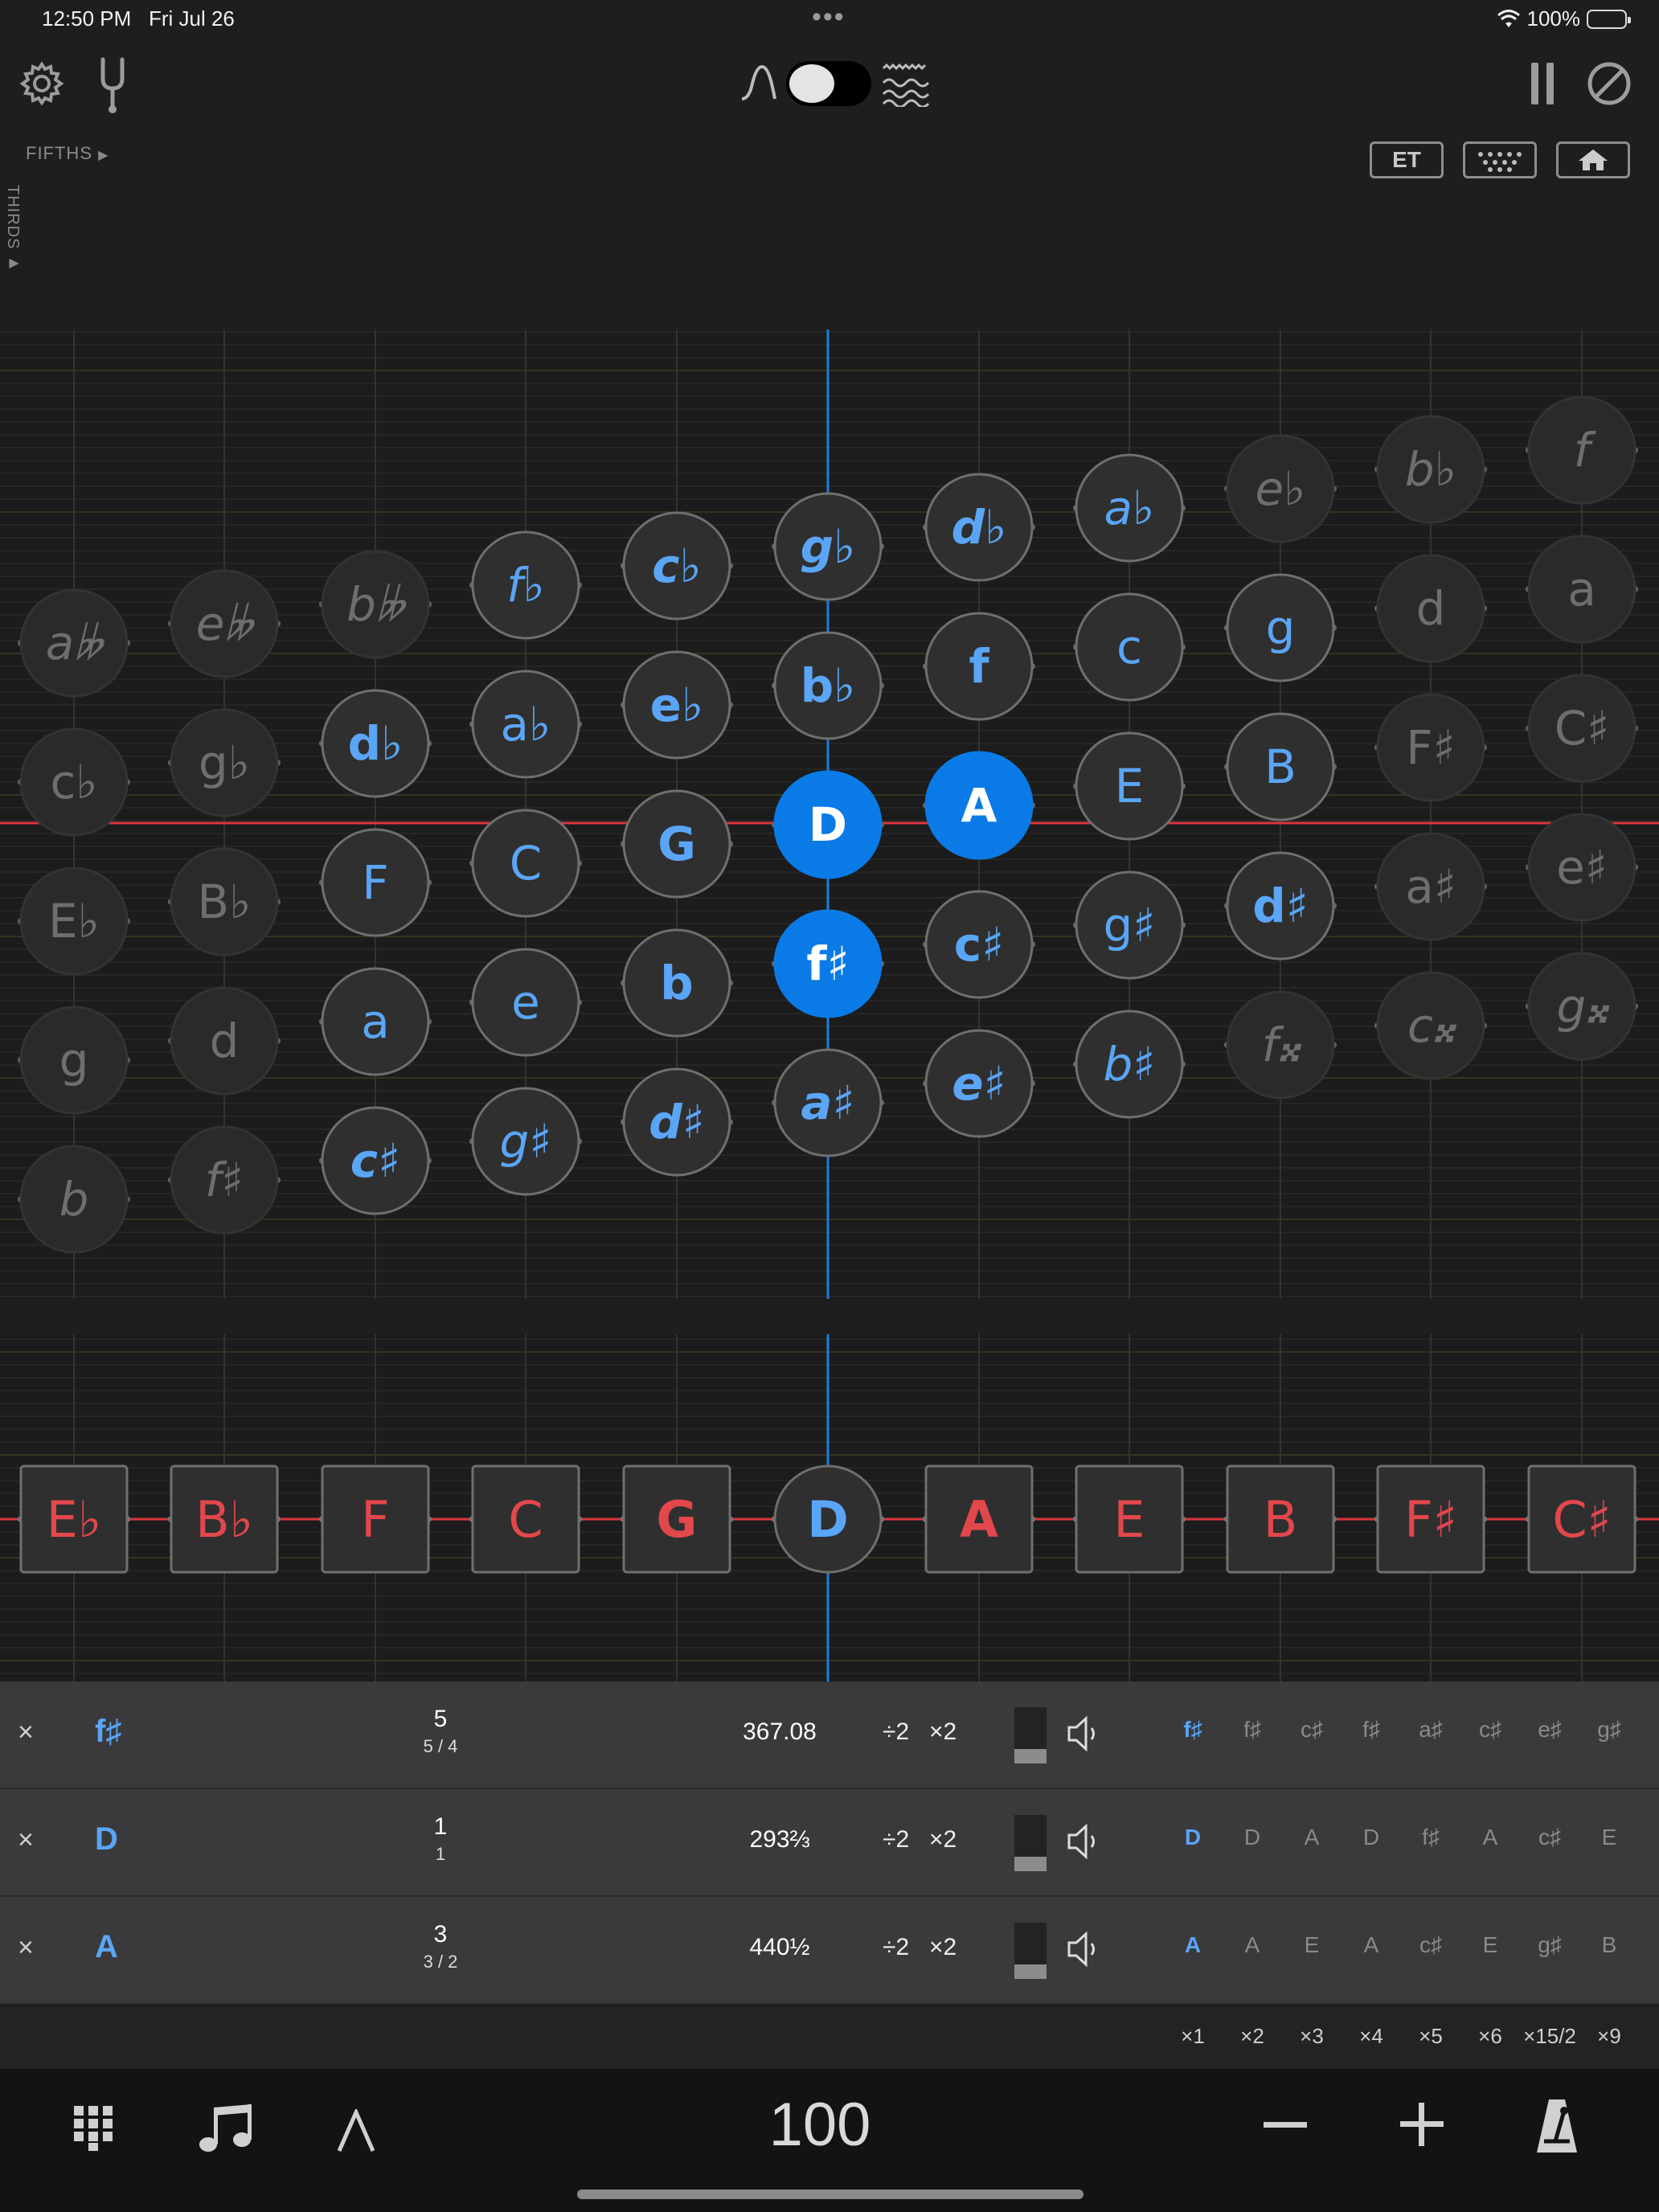 The width and height of the screenshot is (1659, 2212). What do you see at coordinates (676, 1519) in the screenshot?
I see `strip-note: G` at bounding box center [676, 1519].